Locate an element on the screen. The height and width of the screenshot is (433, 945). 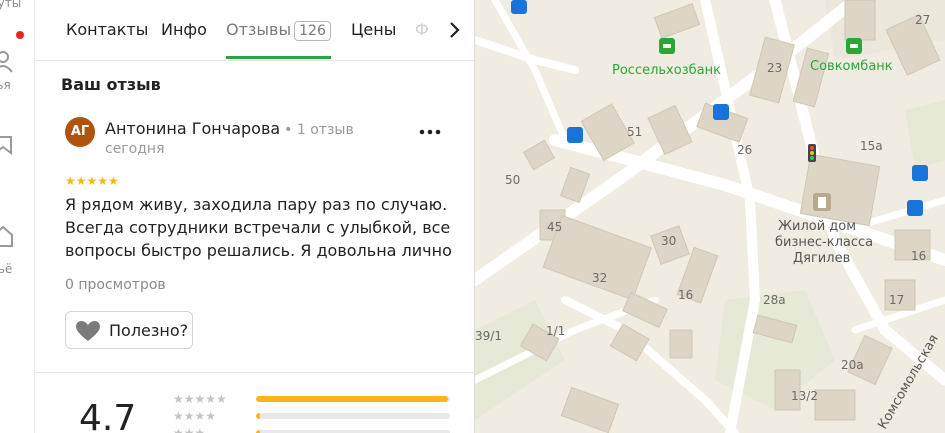
avatar: АГ is located at coordinates (80, 132).